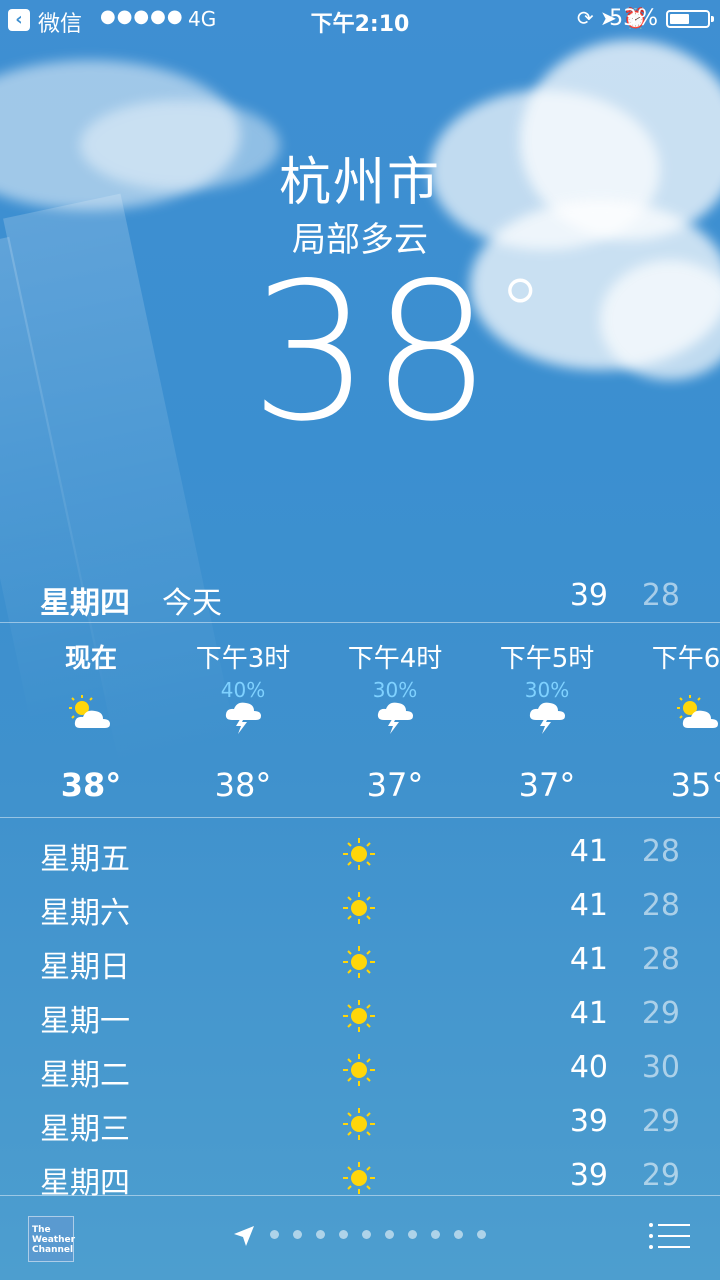  What do you see at coordinates (685, 659) in the screenshot?
I see `hour-label: 下午6时` at bounding box center [685, 659].